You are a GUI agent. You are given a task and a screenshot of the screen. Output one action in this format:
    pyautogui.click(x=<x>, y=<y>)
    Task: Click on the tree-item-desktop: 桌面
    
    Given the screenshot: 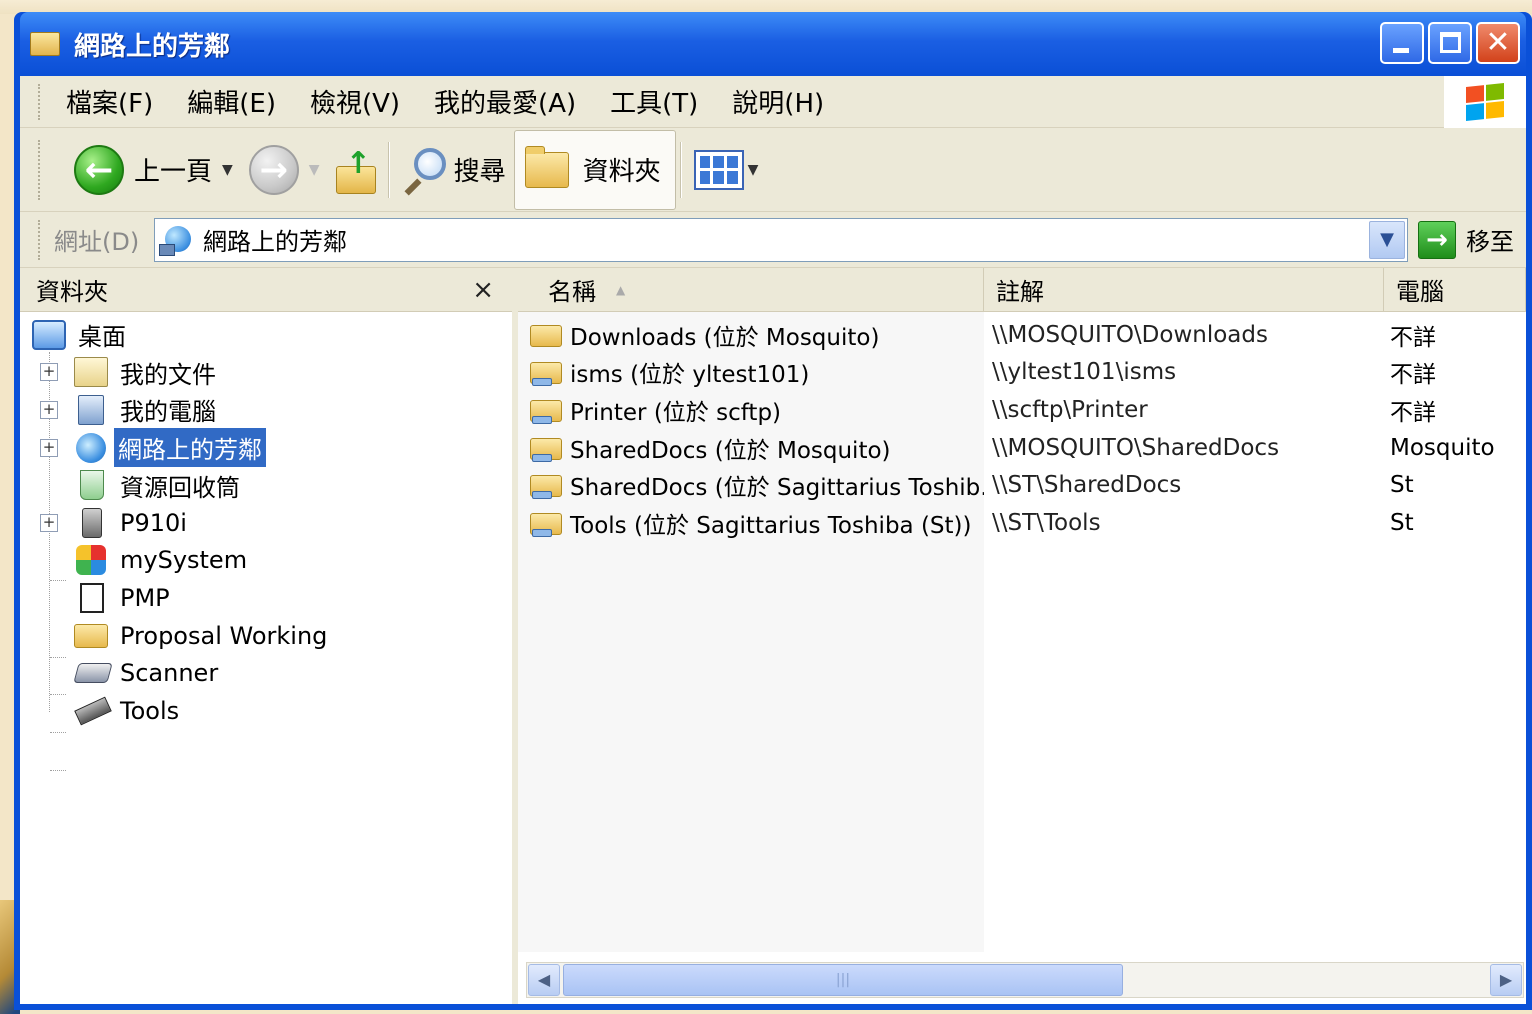 What is the action you would take?
    pyautogui.click(x=266, y=335)
    